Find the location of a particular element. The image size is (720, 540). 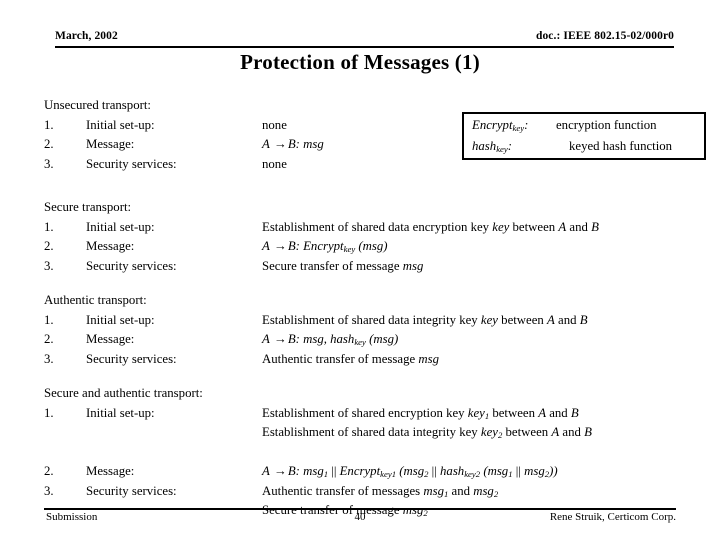

section-heading: Secure and authentic transport: is located at coordinates (123, 393).